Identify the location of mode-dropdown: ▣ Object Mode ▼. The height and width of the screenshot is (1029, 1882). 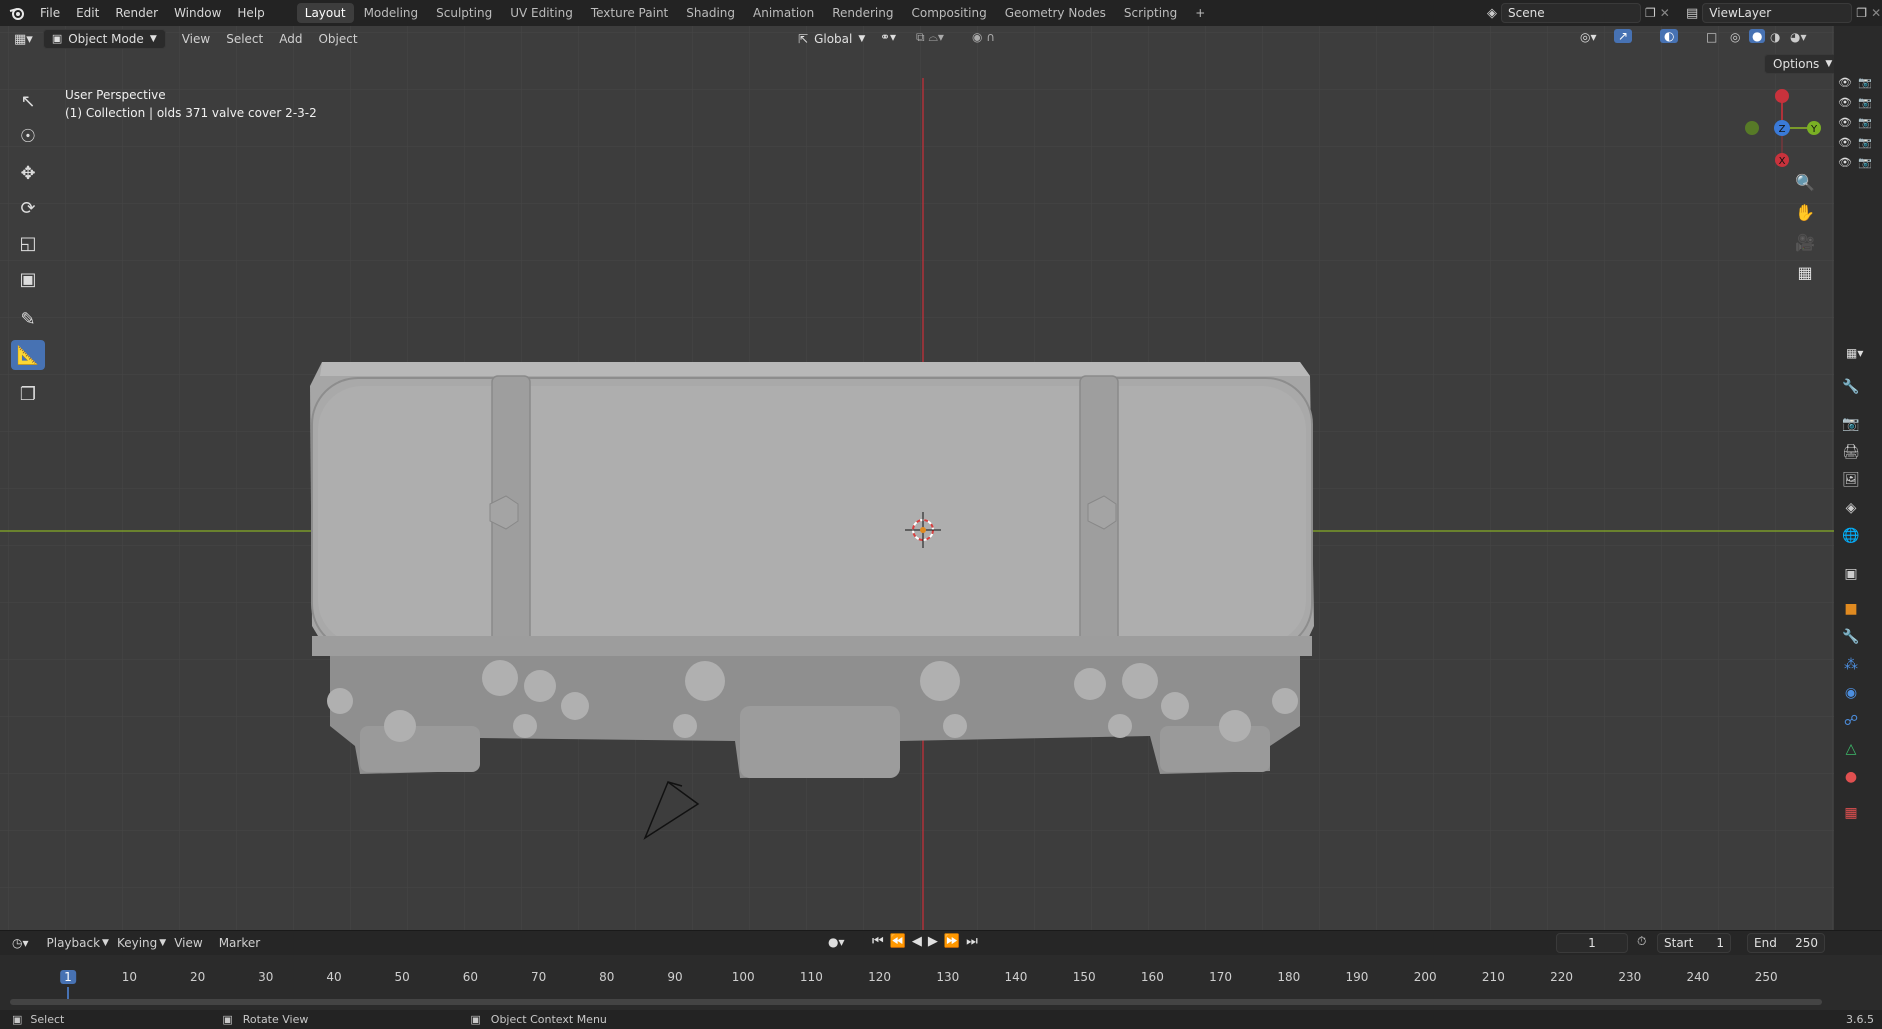
(104, 39).